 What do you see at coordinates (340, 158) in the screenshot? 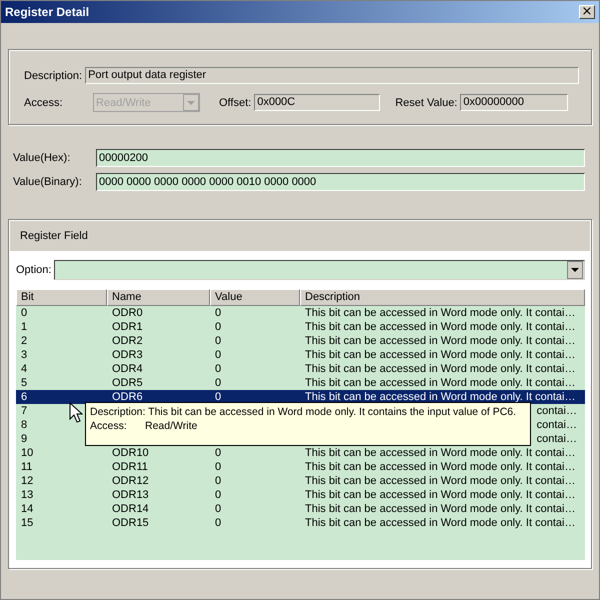
I see `hex-value-field: 00000200` at bounding box center [340, 158].